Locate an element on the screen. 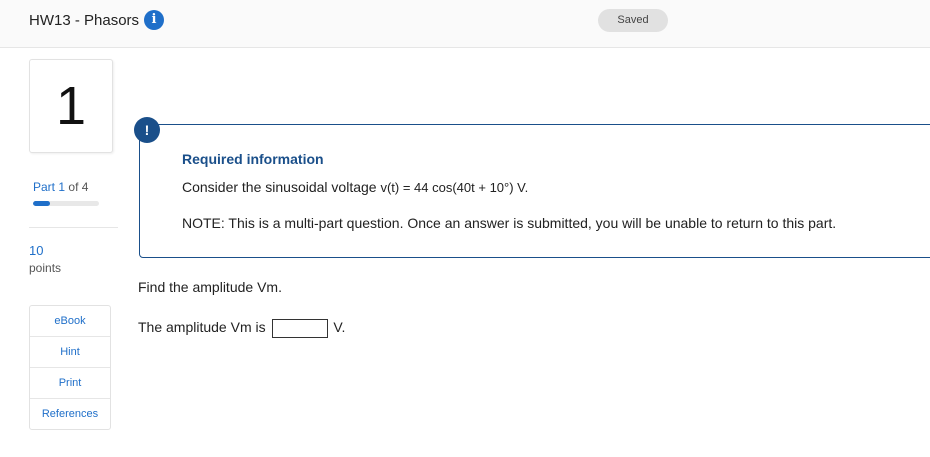  part-indicator: Part 1 of 4 is located at coordinates (60, 187).